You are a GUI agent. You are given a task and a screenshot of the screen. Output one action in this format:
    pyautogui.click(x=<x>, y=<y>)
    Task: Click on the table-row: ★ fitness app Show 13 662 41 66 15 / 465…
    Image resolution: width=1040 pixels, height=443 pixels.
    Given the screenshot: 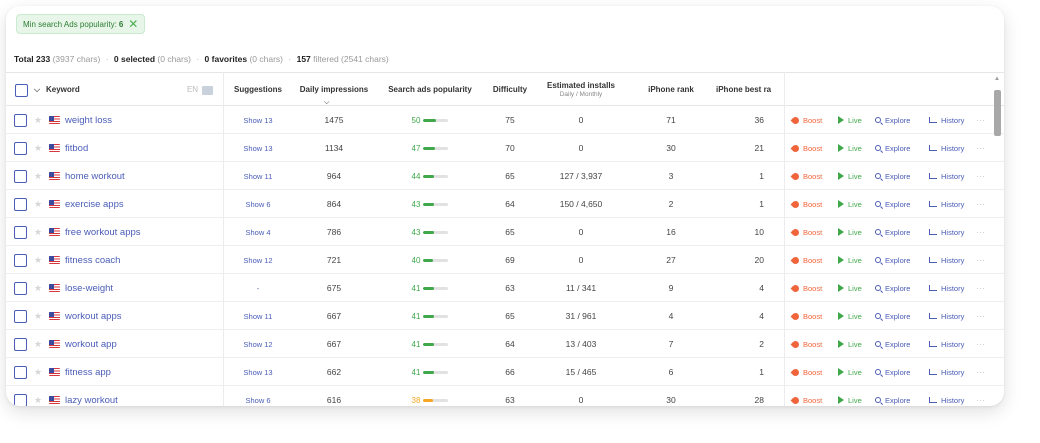 What is the action you would take?
    pyautogui.click(x=505, y=372)
    